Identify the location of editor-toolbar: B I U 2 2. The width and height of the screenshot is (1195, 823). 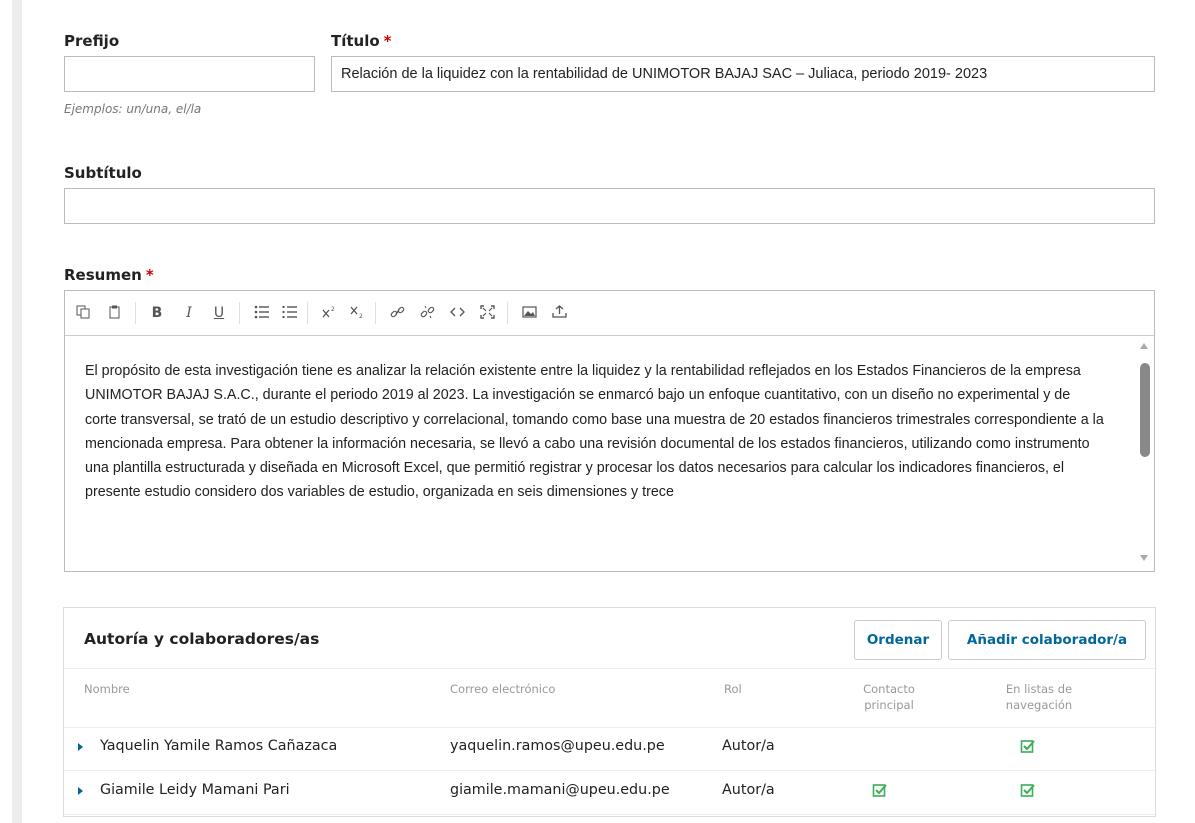
(609, 313).